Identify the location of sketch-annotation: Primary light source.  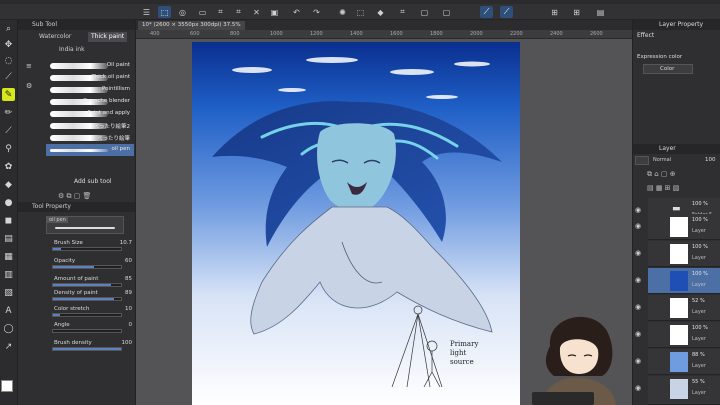
(464, 353).